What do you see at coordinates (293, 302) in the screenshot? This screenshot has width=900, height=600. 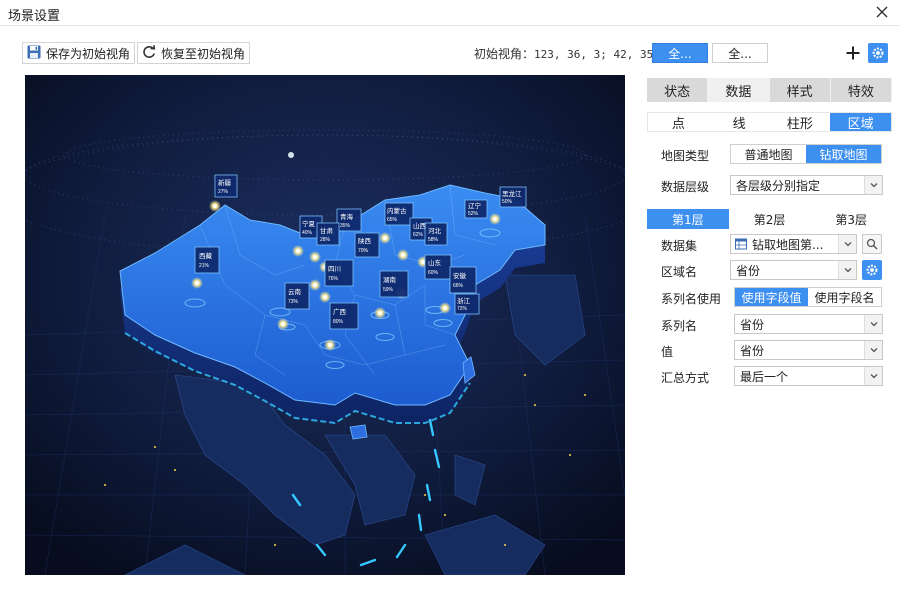 I see `value-yunnan: 73%` at bounding box center [293, 302].